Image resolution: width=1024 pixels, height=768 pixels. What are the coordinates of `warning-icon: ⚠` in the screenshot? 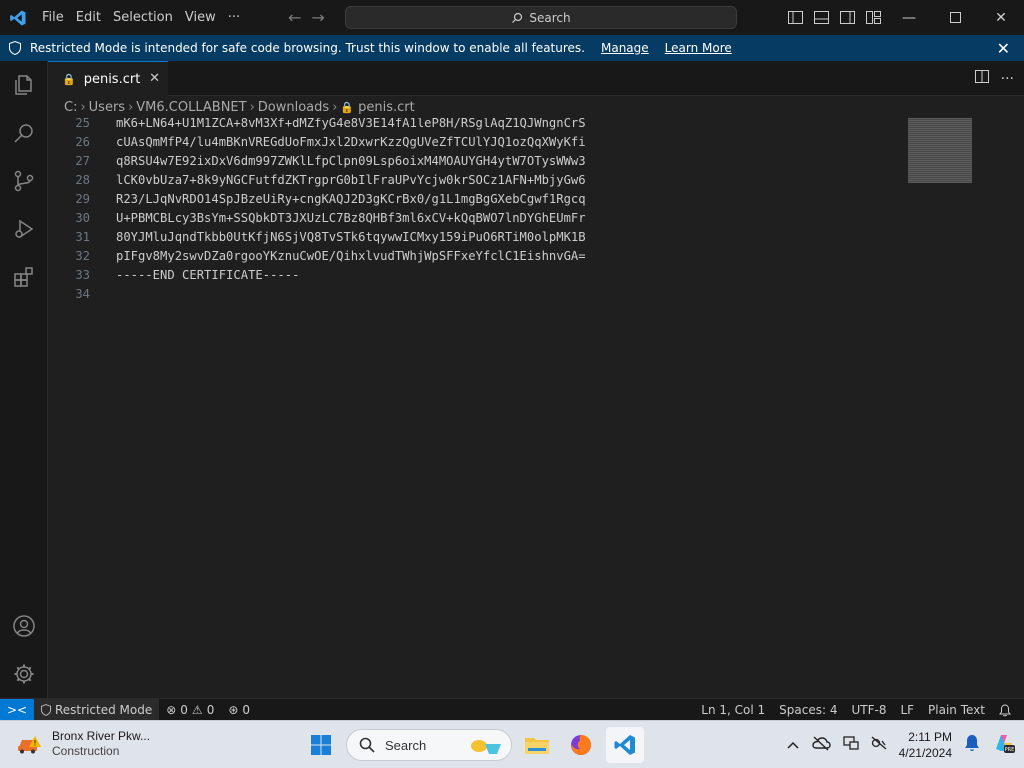 It's located at (197, 709).